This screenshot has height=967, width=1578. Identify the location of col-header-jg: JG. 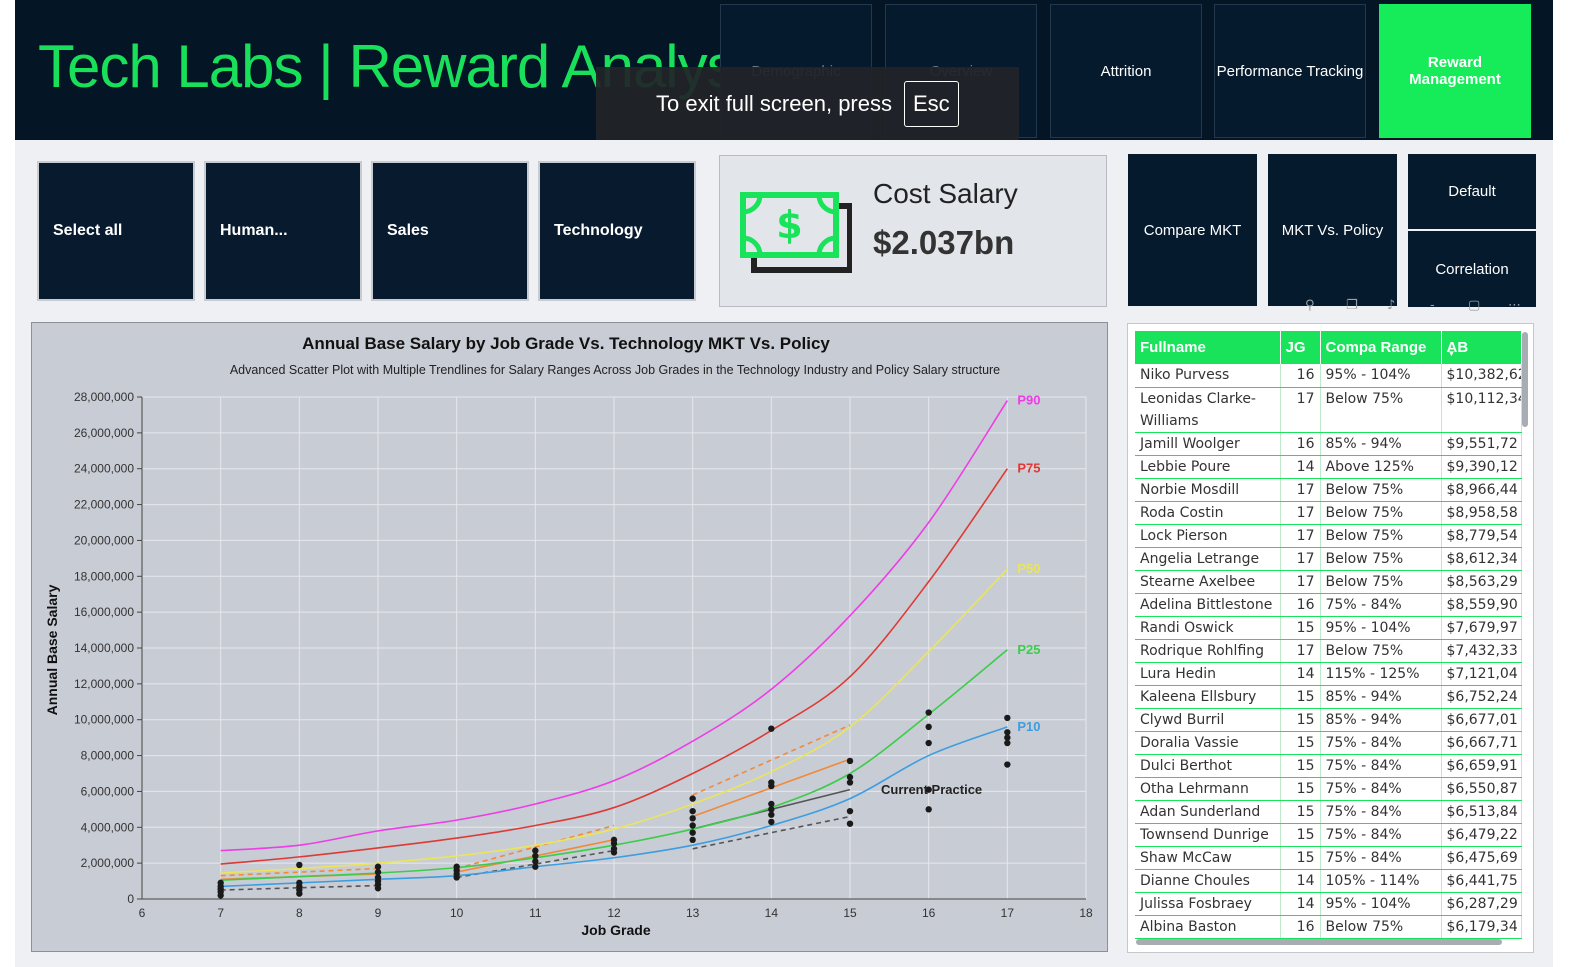
(1300, 347).